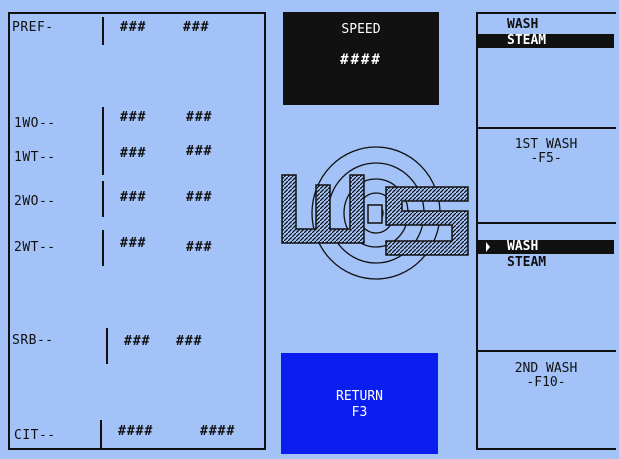  I want to click on 2wt-label: 2WT--, so click(35, 247).